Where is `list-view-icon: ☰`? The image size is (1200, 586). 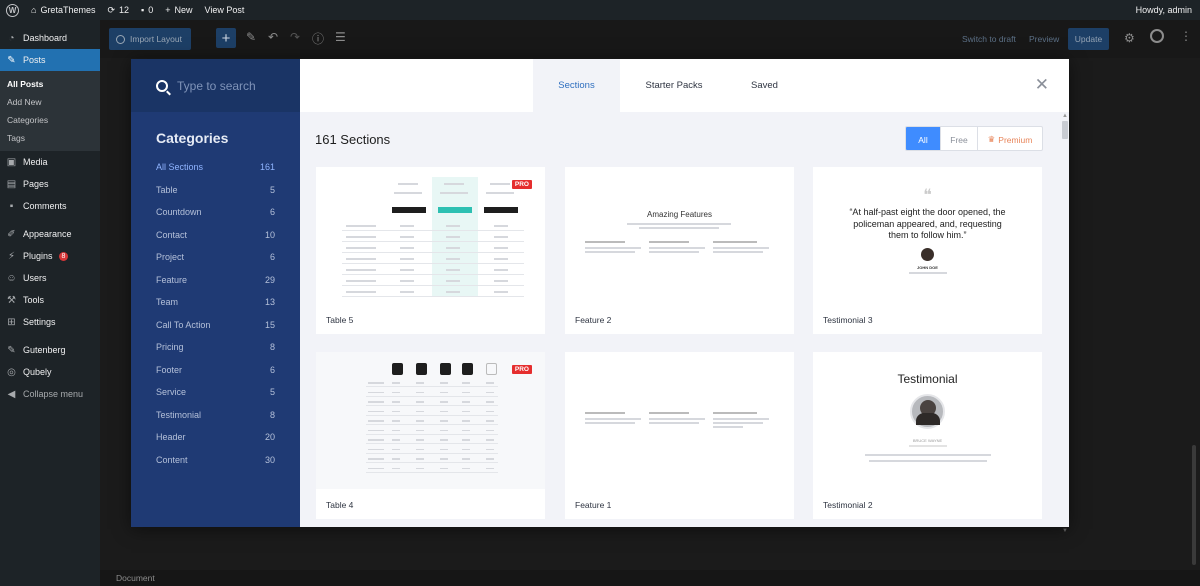 list-view-icon: ☰ is located at coordinates (340, 37).